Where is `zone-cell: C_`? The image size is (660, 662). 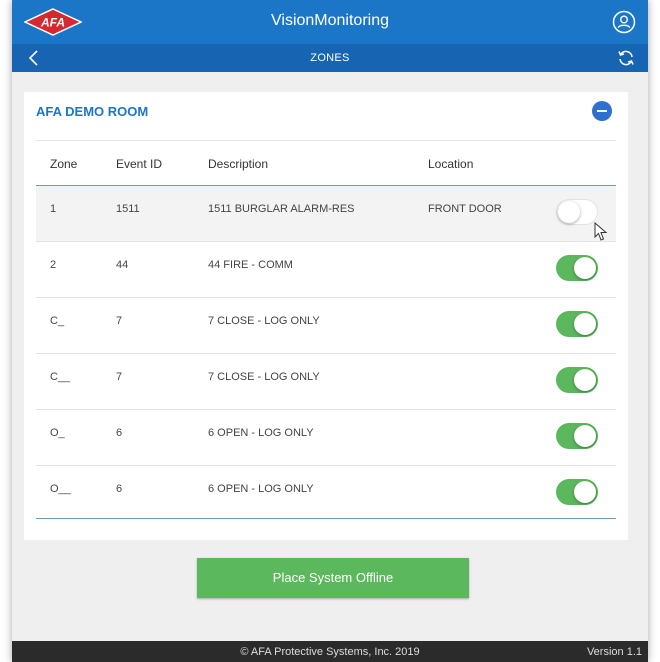 zone-cell: C_ is located at coordinates (57, 321).